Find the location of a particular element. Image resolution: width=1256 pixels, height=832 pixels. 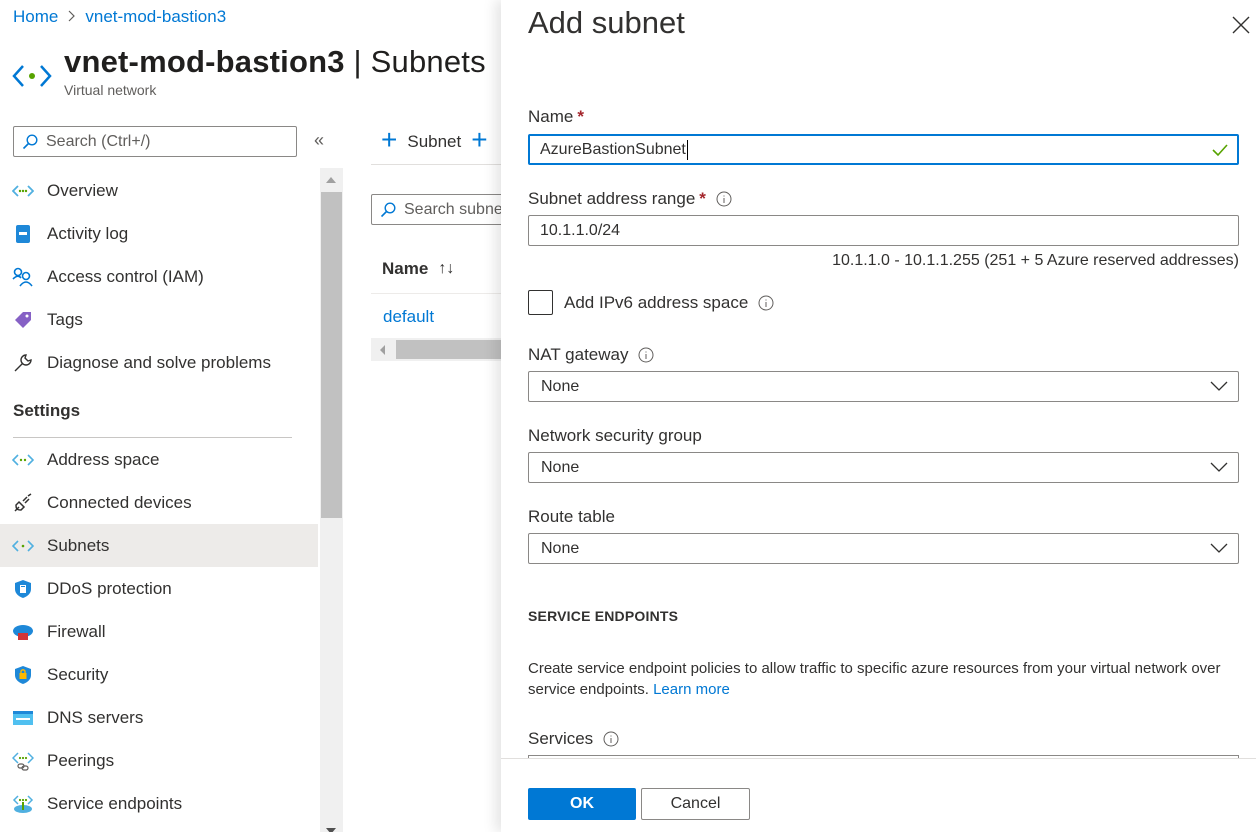

sidebar-item-diagnose: Diagnose and solve problems is located at coordinates (159, 362).